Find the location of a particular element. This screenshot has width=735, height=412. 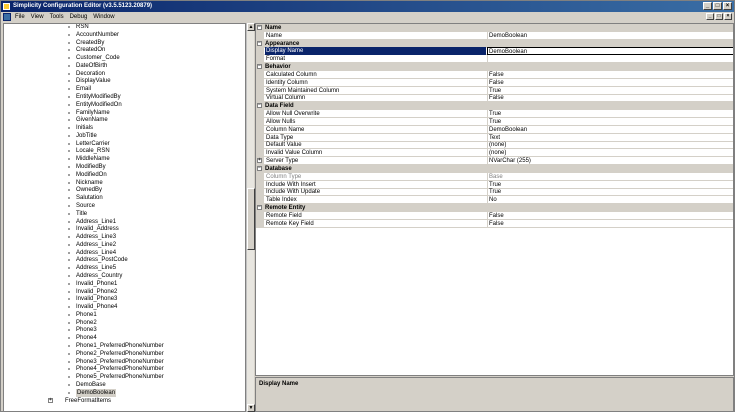

property-row: Column Name DemoBoolean is located at coordinates (494, 129).